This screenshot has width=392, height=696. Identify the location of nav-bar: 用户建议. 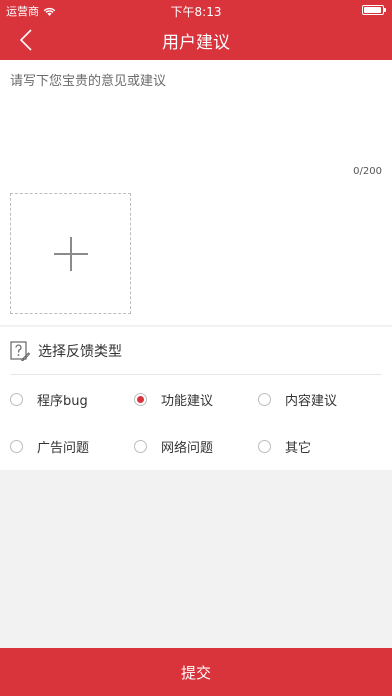
(196, 40).